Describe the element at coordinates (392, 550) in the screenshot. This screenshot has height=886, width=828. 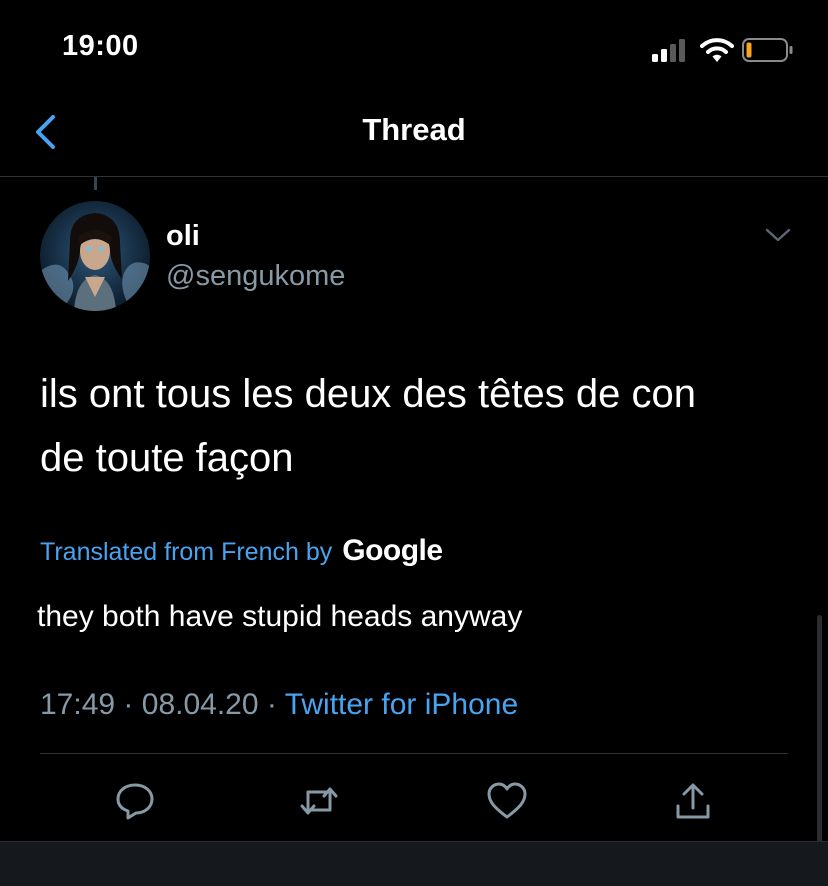
I see `google-logo: Google` at that location.